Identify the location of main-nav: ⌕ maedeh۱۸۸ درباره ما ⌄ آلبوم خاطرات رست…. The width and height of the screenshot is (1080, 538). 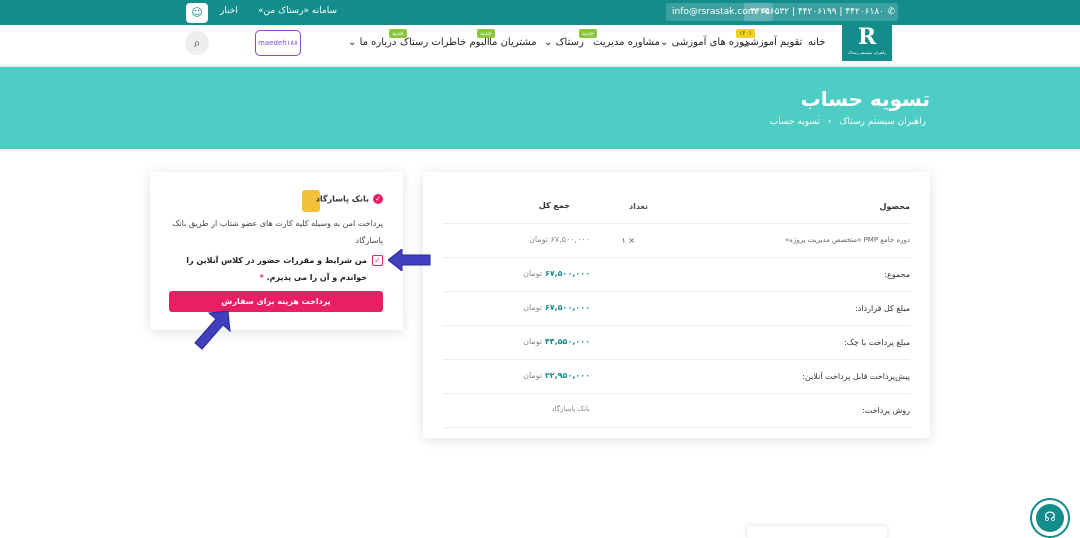
(540, 46).